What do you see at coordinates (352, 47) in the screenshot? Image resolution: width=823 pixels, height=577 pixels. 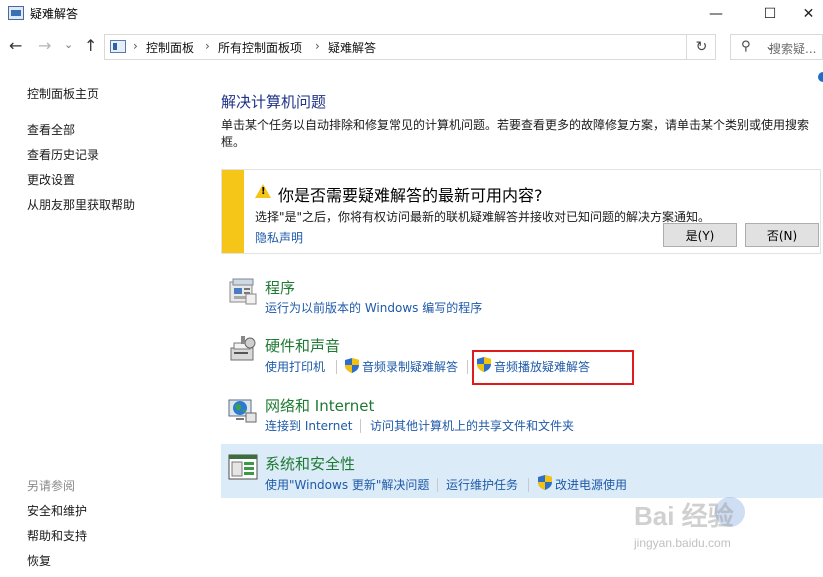 I see `breadcrumb-troubleshooting: 疑难解答` at bounding box center [352, 47].